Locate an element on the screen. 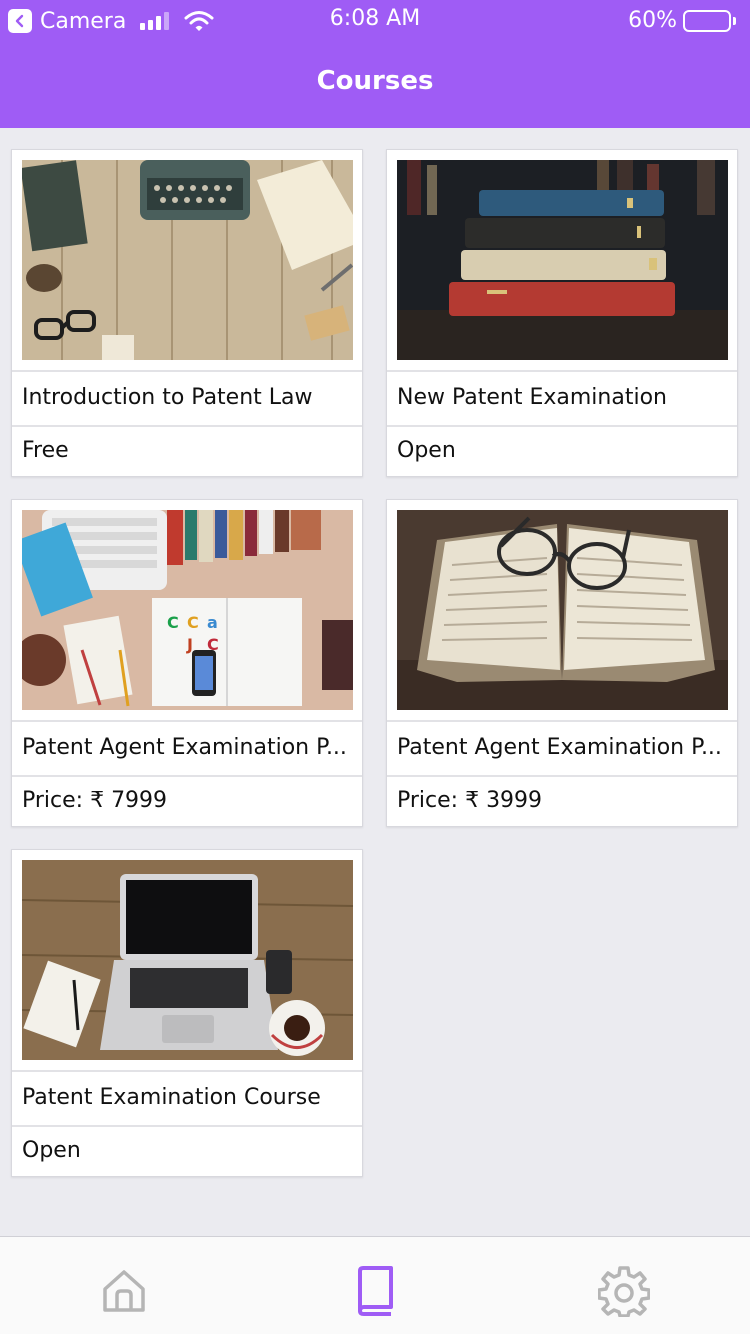  course-title: Introduction to Patent Law is located at coordinates (167, 397).